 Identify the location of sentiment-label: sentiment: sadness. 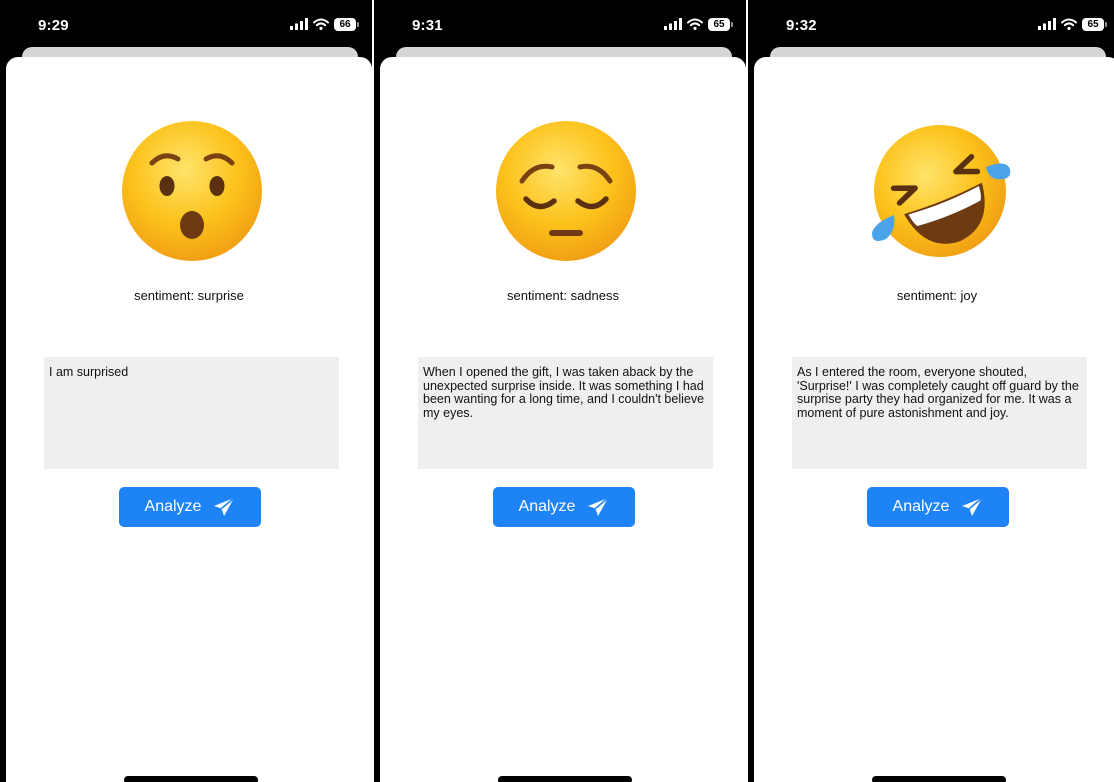
(562, 295).